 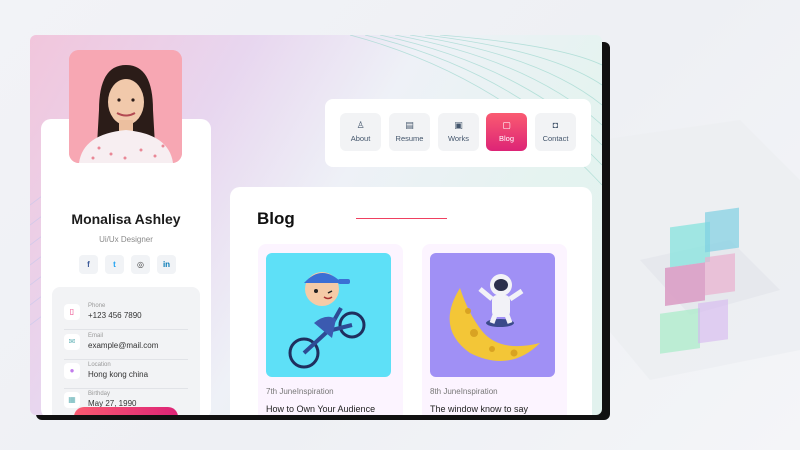 What do you see at coordinates (320, 409) in the screenshot?
I see `blog-post-title: How to Own Your Audience` at bounding box center [320, 409].